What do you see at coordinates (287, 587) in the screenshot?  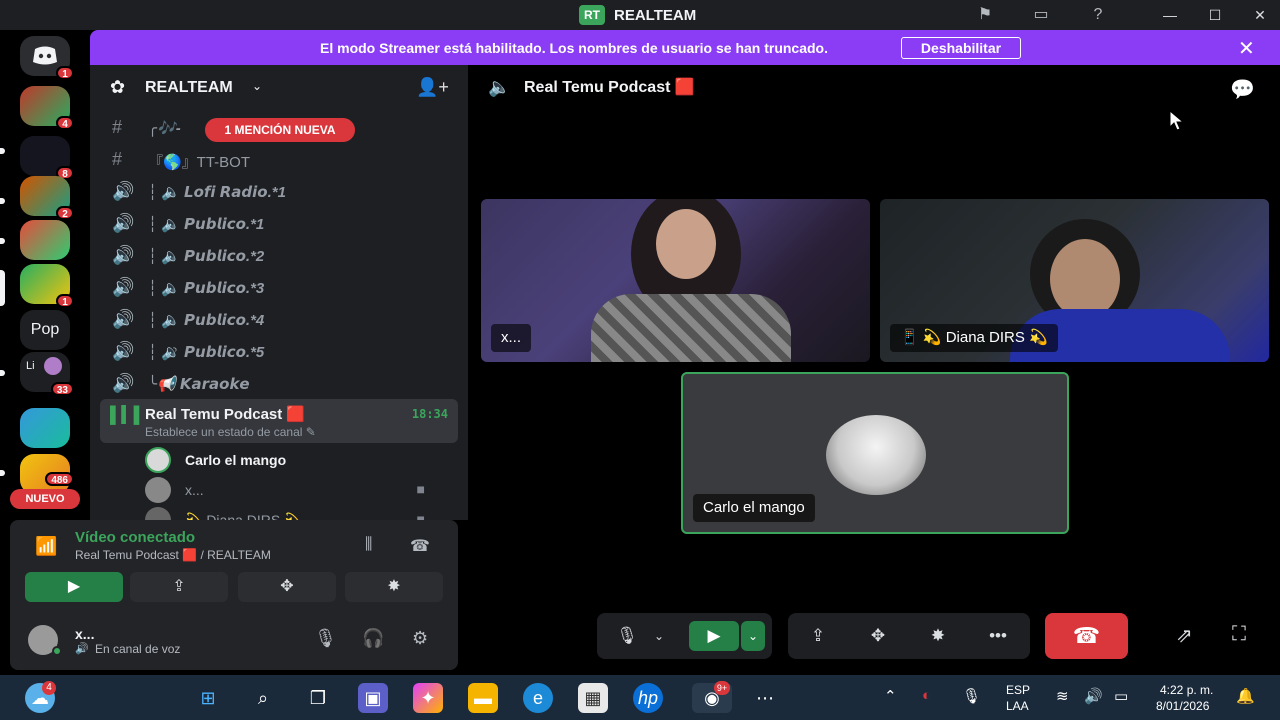 I see `activities-button: ✥` at bounding box center [287, 587].